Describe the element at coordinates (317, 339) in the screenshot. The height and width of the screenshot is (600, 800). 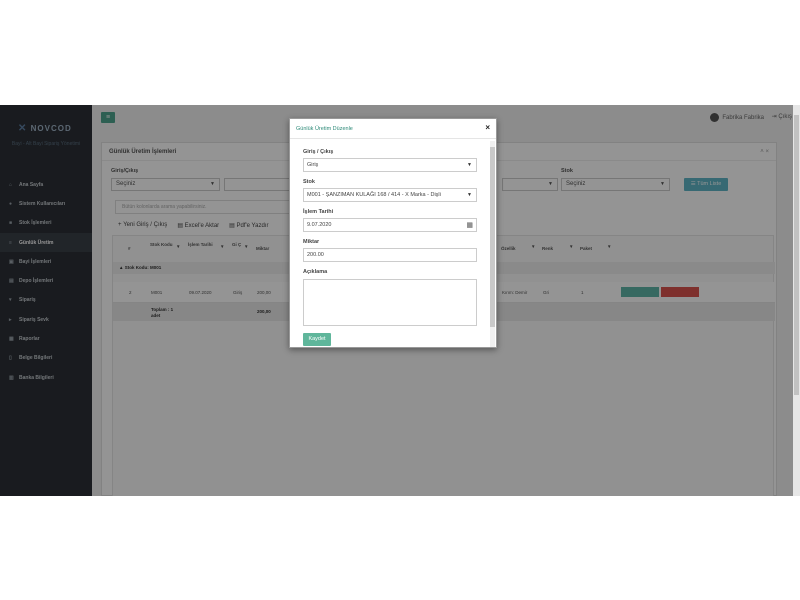
I see `save-button: Kaydet` at that location.